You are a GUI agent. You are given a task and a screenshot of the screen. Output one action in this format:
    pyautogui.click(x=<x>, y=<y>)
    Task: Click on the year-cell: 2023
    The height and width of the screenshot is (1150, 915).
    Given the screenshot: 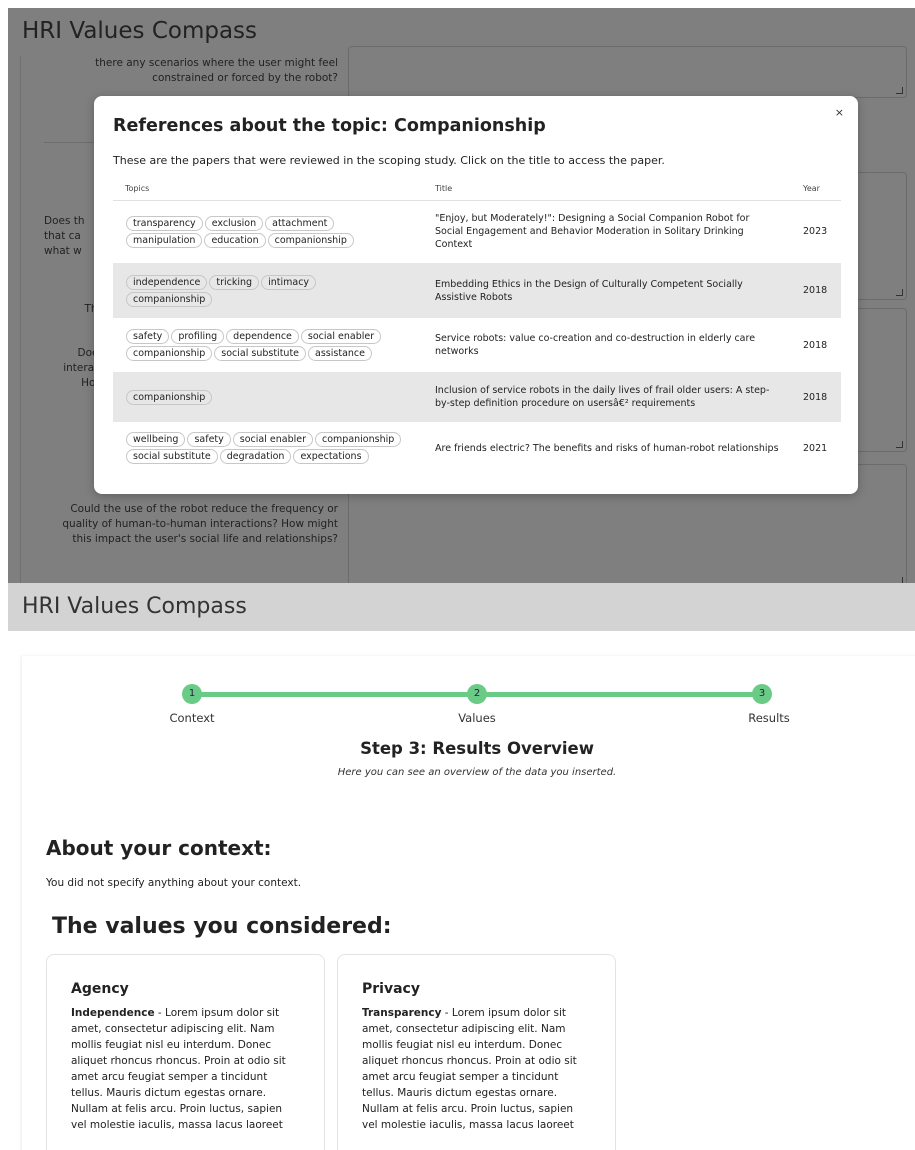 What is the action you would take?
    pyautogui.click(x=815, y=232)
    